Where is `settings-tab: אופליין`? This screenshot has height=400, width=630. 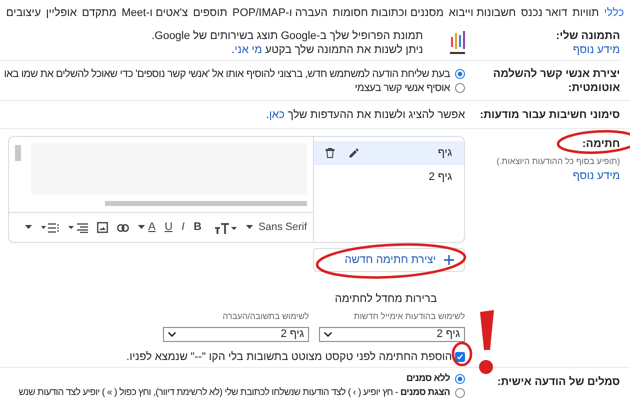
settings-tab: אופליין is located at coordinates (61, 13).